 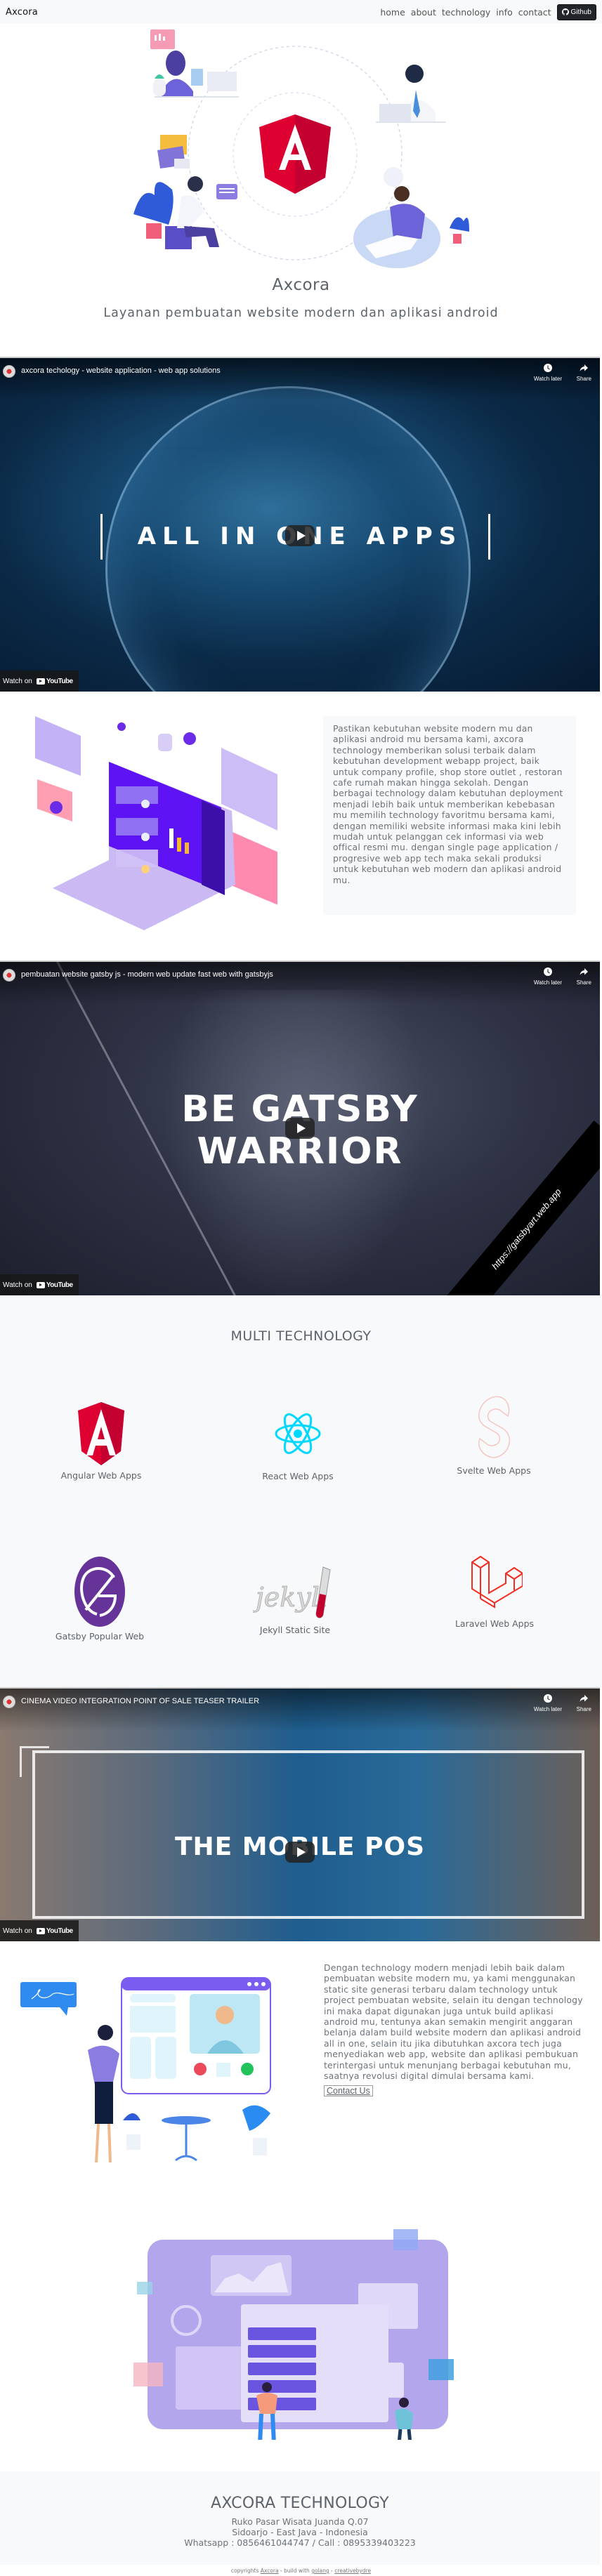 I want to click on nav-link-home: home, so click(x=392, y=12).